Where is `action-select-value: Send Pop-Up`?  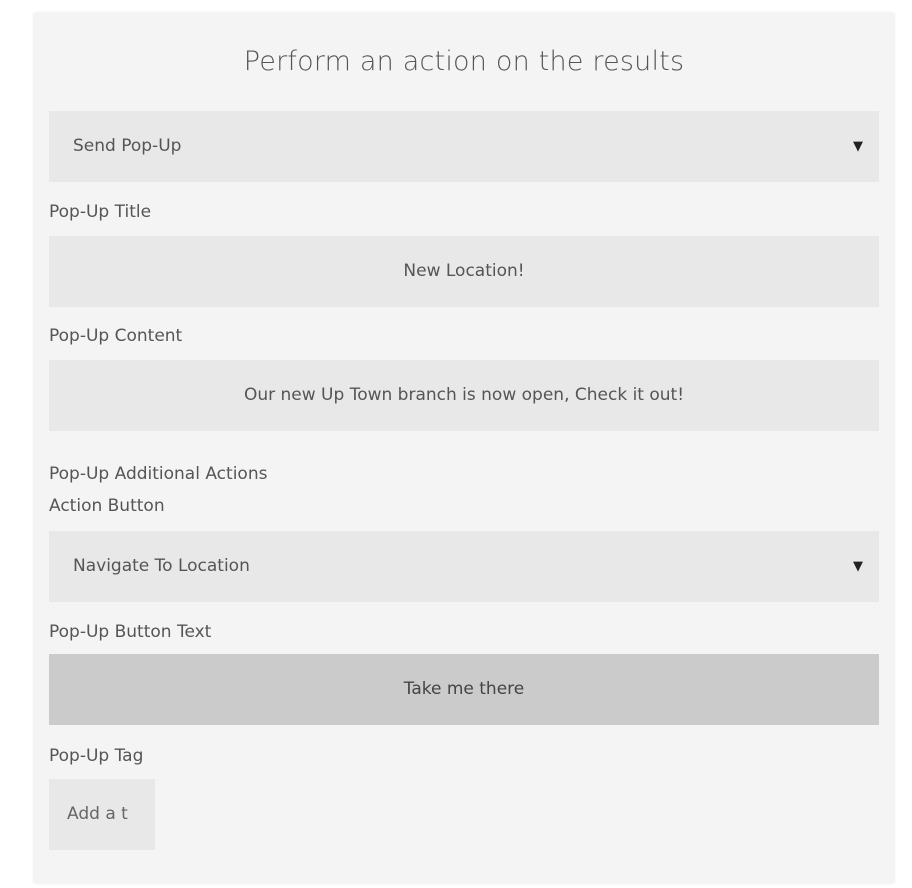
action-select-value: Send Pop-Up is located at coordinates (127, 146).